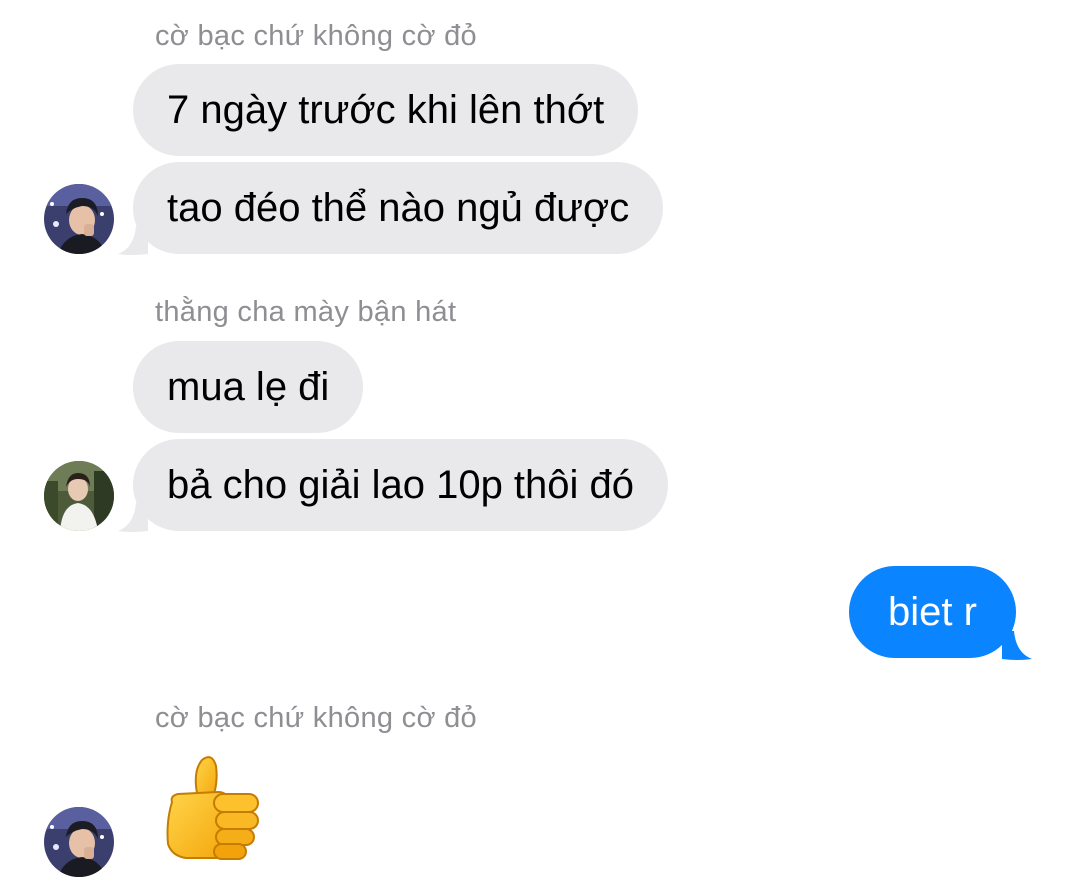 The height and width of the screenshot is (887, 1080). Describe the element at coordinates (386, 110) in the screenshot. I see `incoming-message-bubble: 7 ngày trước khi lên thớt` at that location.